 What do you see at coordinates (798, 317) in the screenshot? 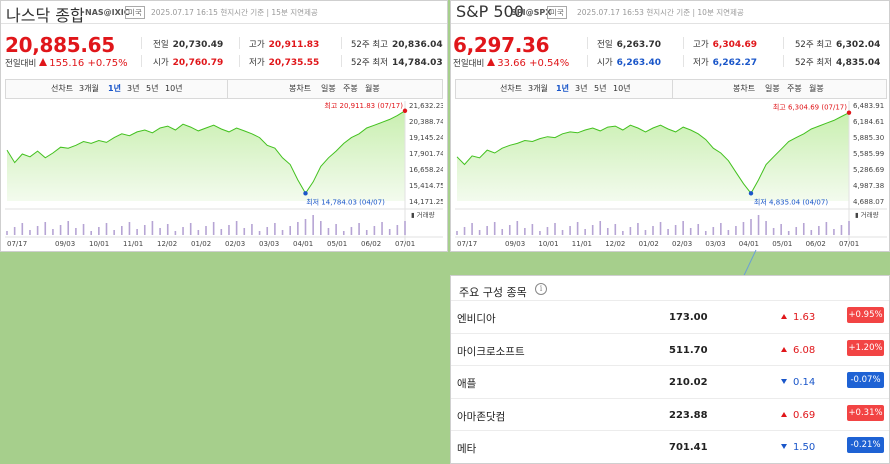
I see `stock-change: 1.63` at bounding box center [798, 317].